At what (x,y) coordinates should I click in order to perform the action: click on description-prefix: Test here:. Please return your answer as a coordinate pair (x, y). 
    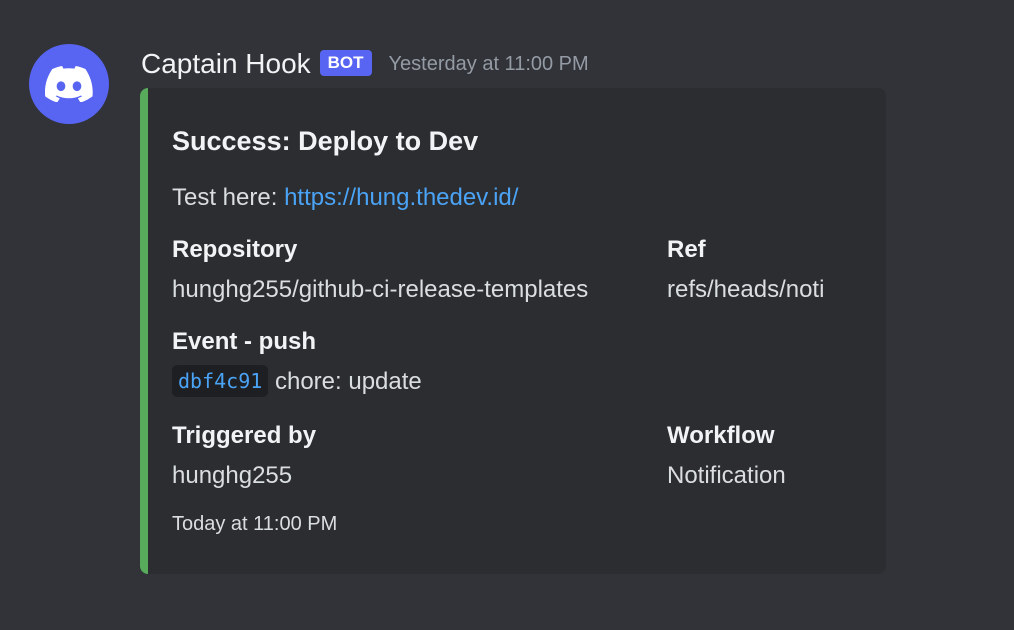
    Looking at the image, I should click on (228, 197).